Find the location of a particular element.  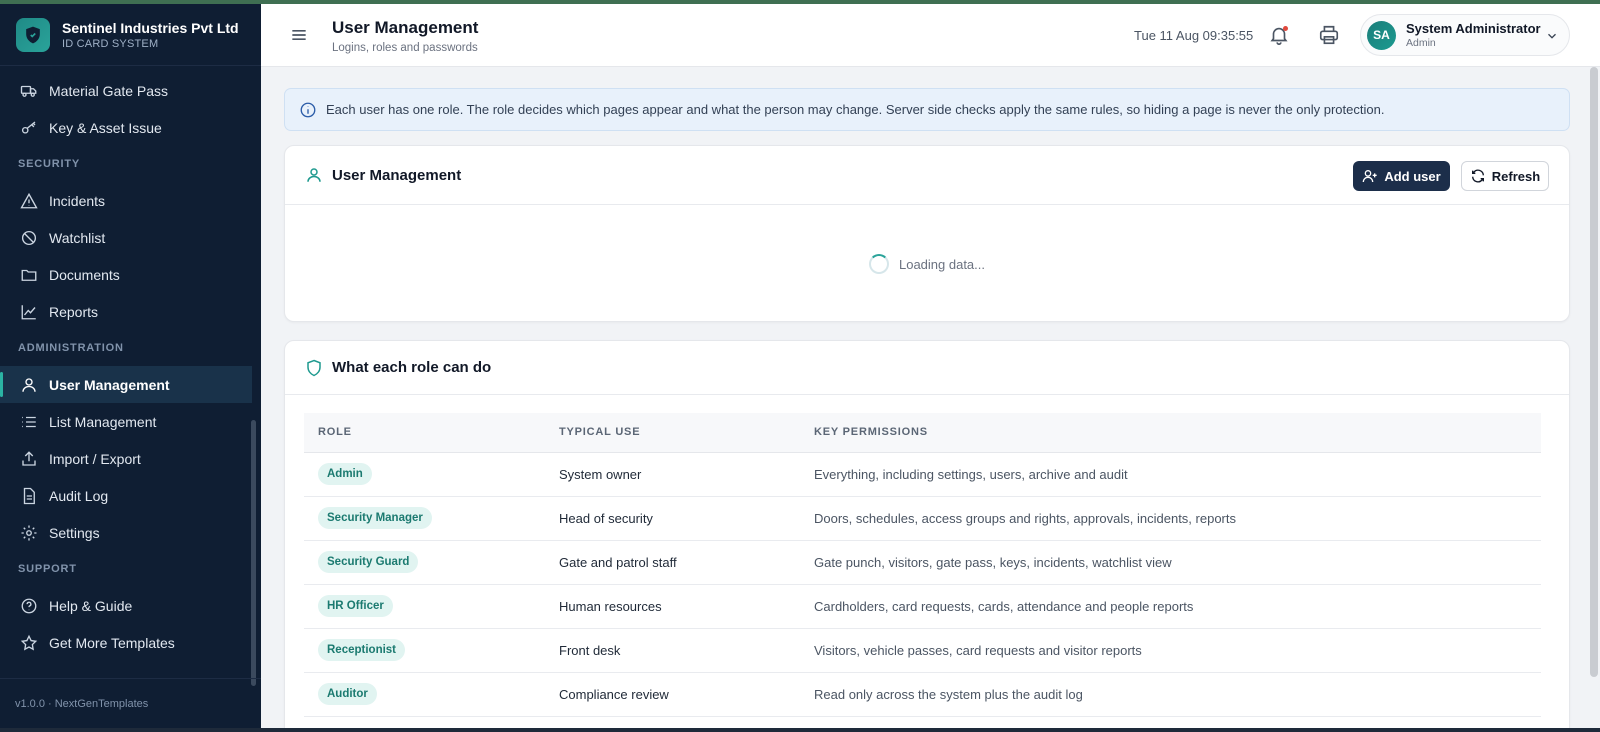

sidebar-item-key-asset-issue: Key & Asset Issue is located at coordinates (130, 127).